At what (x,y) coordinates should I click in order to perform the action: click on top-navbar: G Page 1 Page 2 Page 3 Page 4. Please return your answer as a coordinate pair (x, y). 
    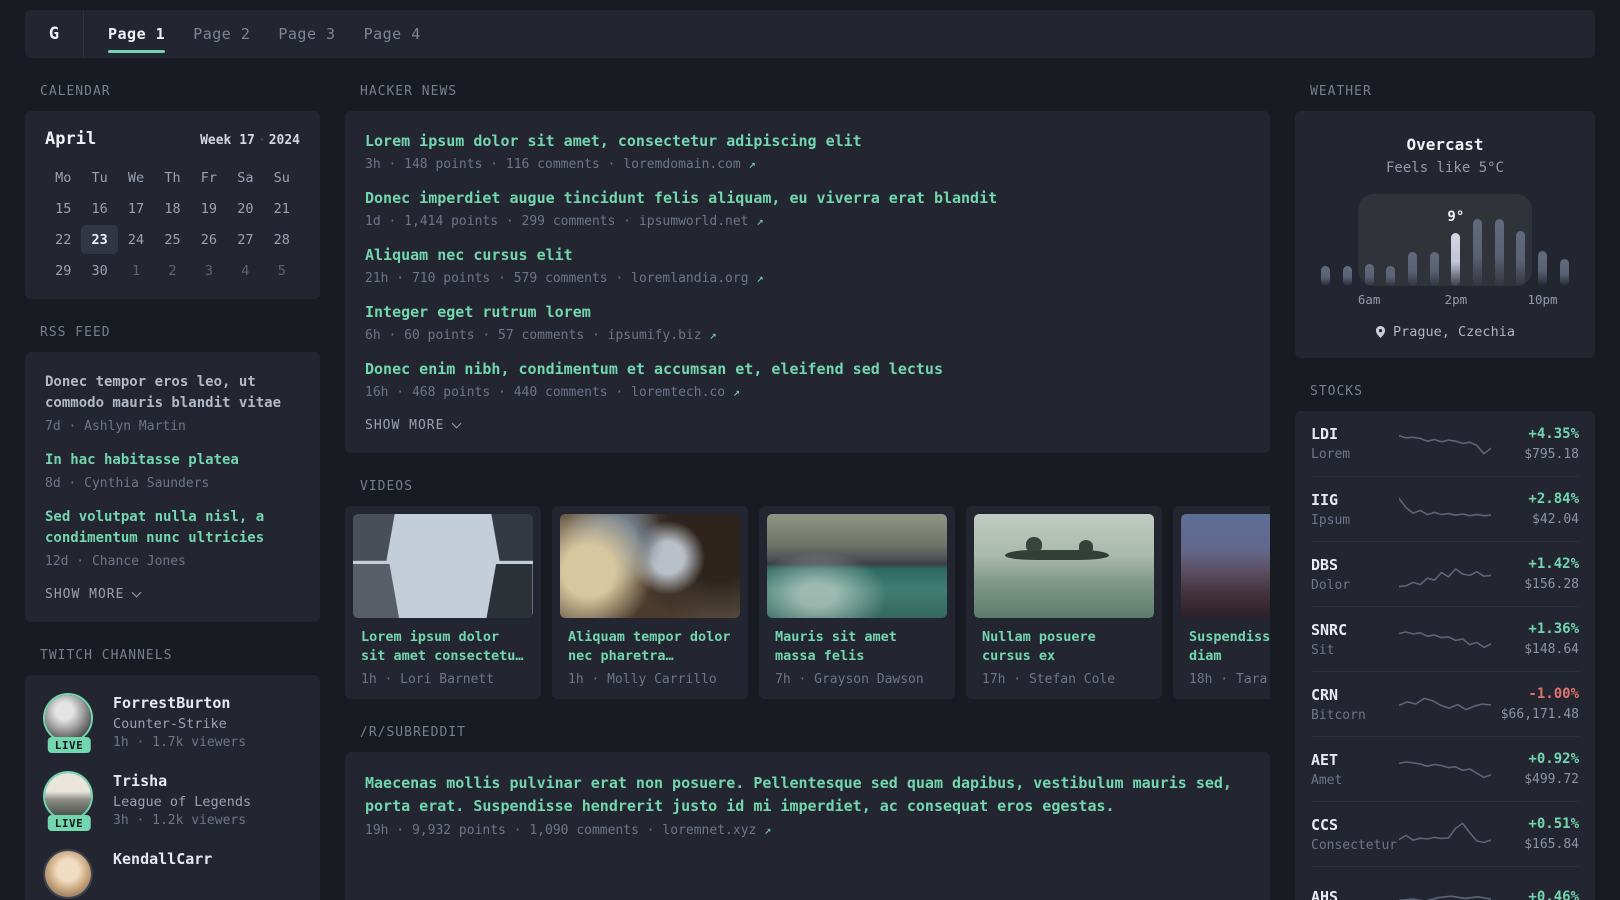
    Looking at the image, I should click on (810, 34).